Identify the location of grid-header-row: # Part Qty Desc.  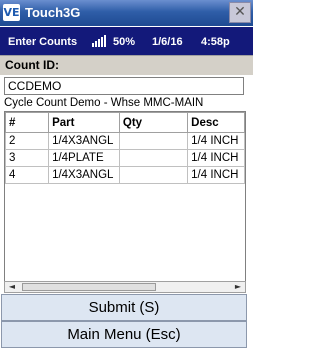
(125, 122).